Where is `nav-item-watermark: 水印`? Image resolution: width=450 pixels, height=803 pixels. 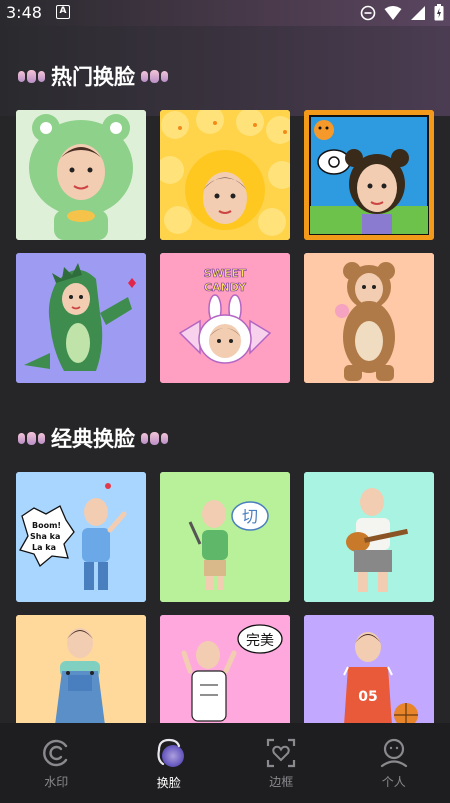 nav-item-watermark: 水印 is located at coordinates (56, 763).